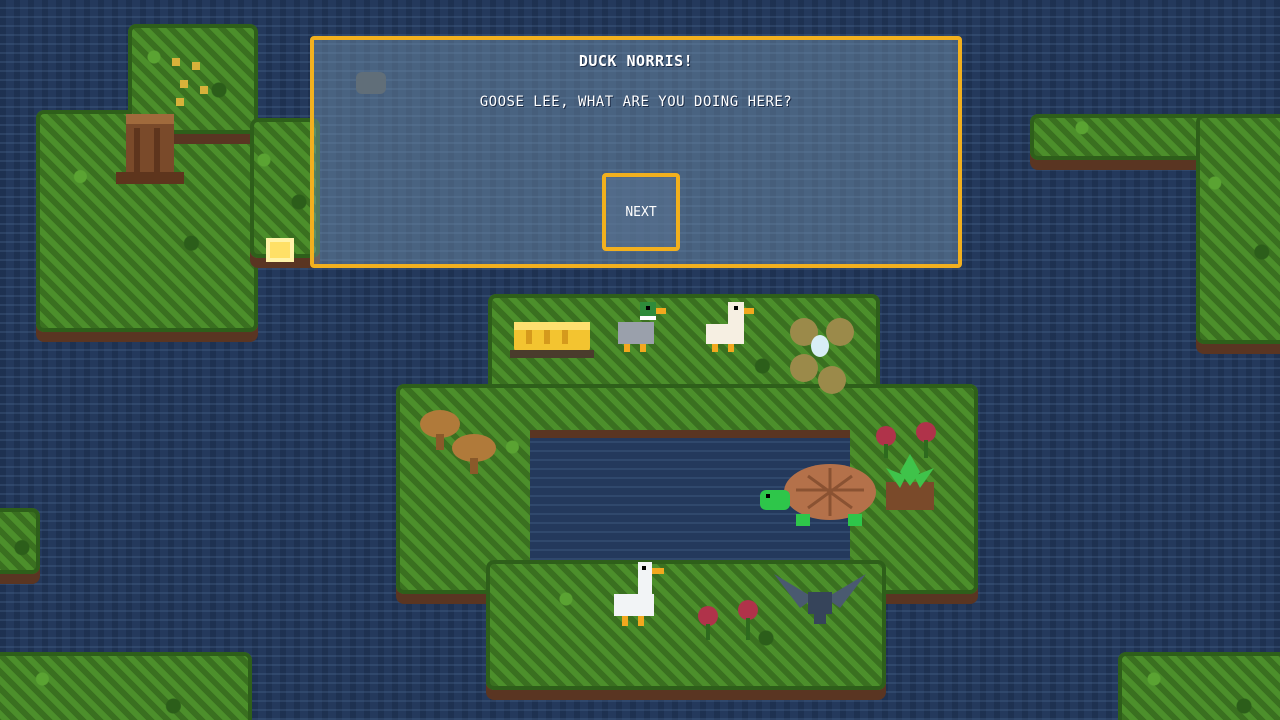 Image resolution: width=1280 pixels, height=720 pixels. Describe the element at coordinates (150, 149) in the screenshot. I see `tree-stump-icon` at that location.